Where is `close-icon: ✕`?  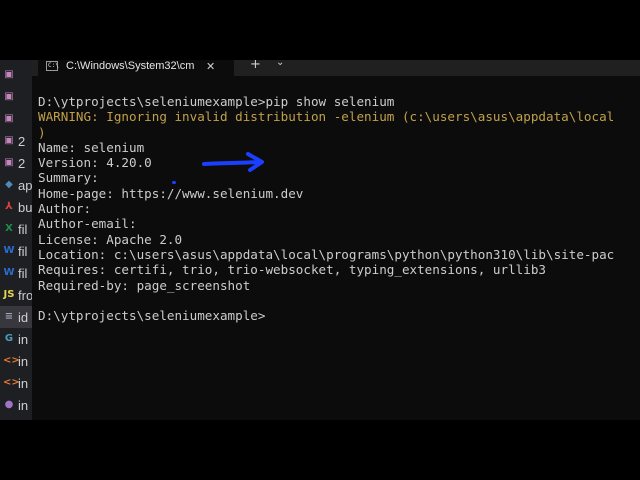 close-icon: ✕ is located at coordinates (210, 66).